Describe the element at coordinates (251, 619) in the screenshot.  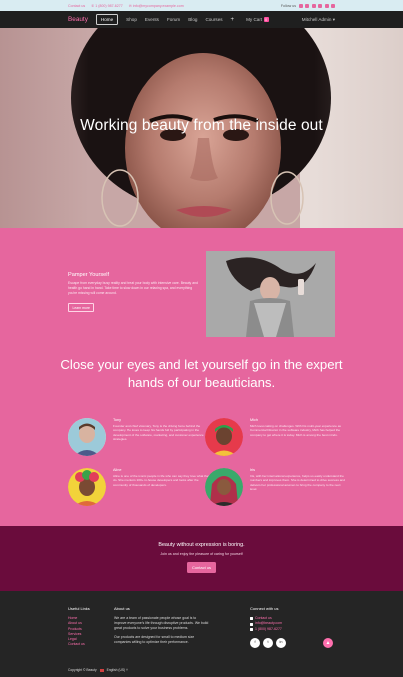
I see `comment-icon` at that location.